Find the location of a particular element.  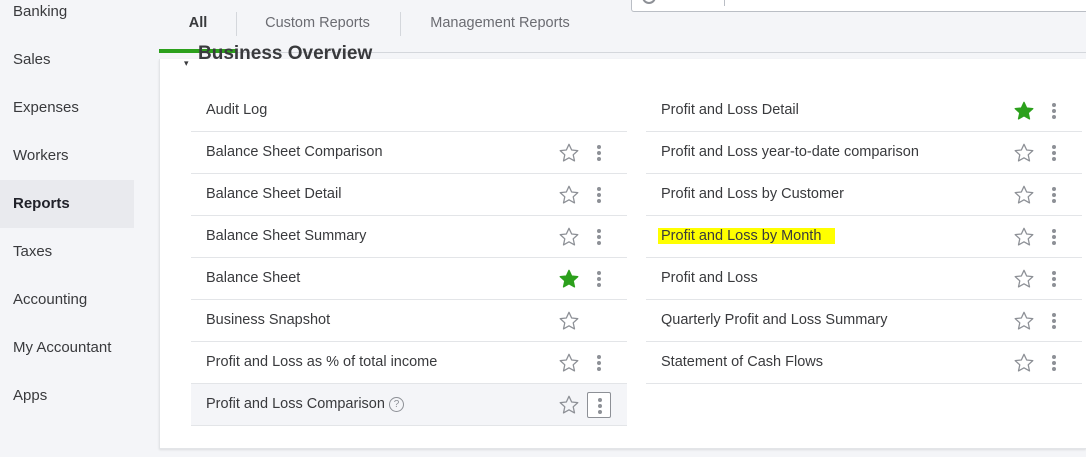

report-row: Profit and Loss is located at coordinates (864, 279).